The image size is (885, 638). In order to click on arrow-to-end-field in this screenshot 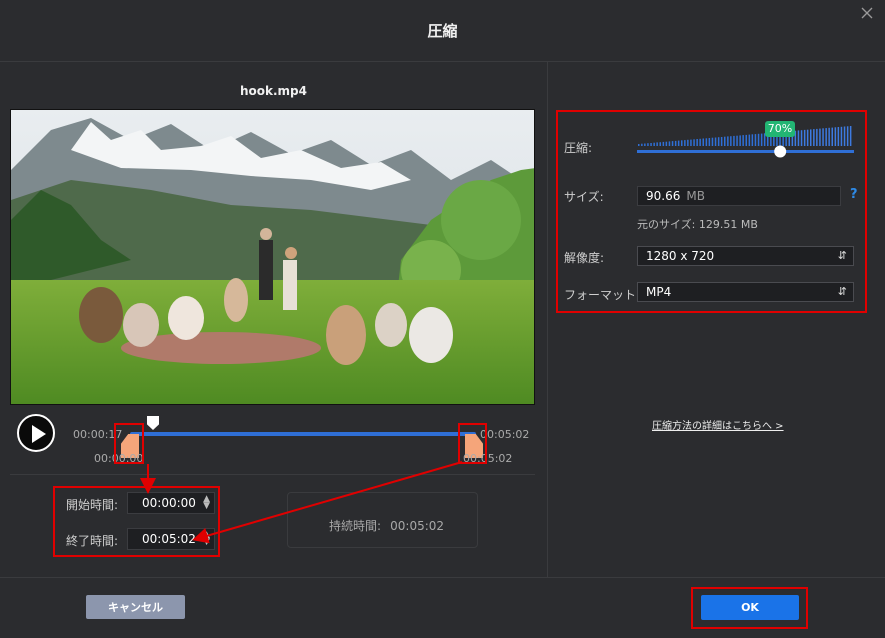, I will do `click(327, 502)`.